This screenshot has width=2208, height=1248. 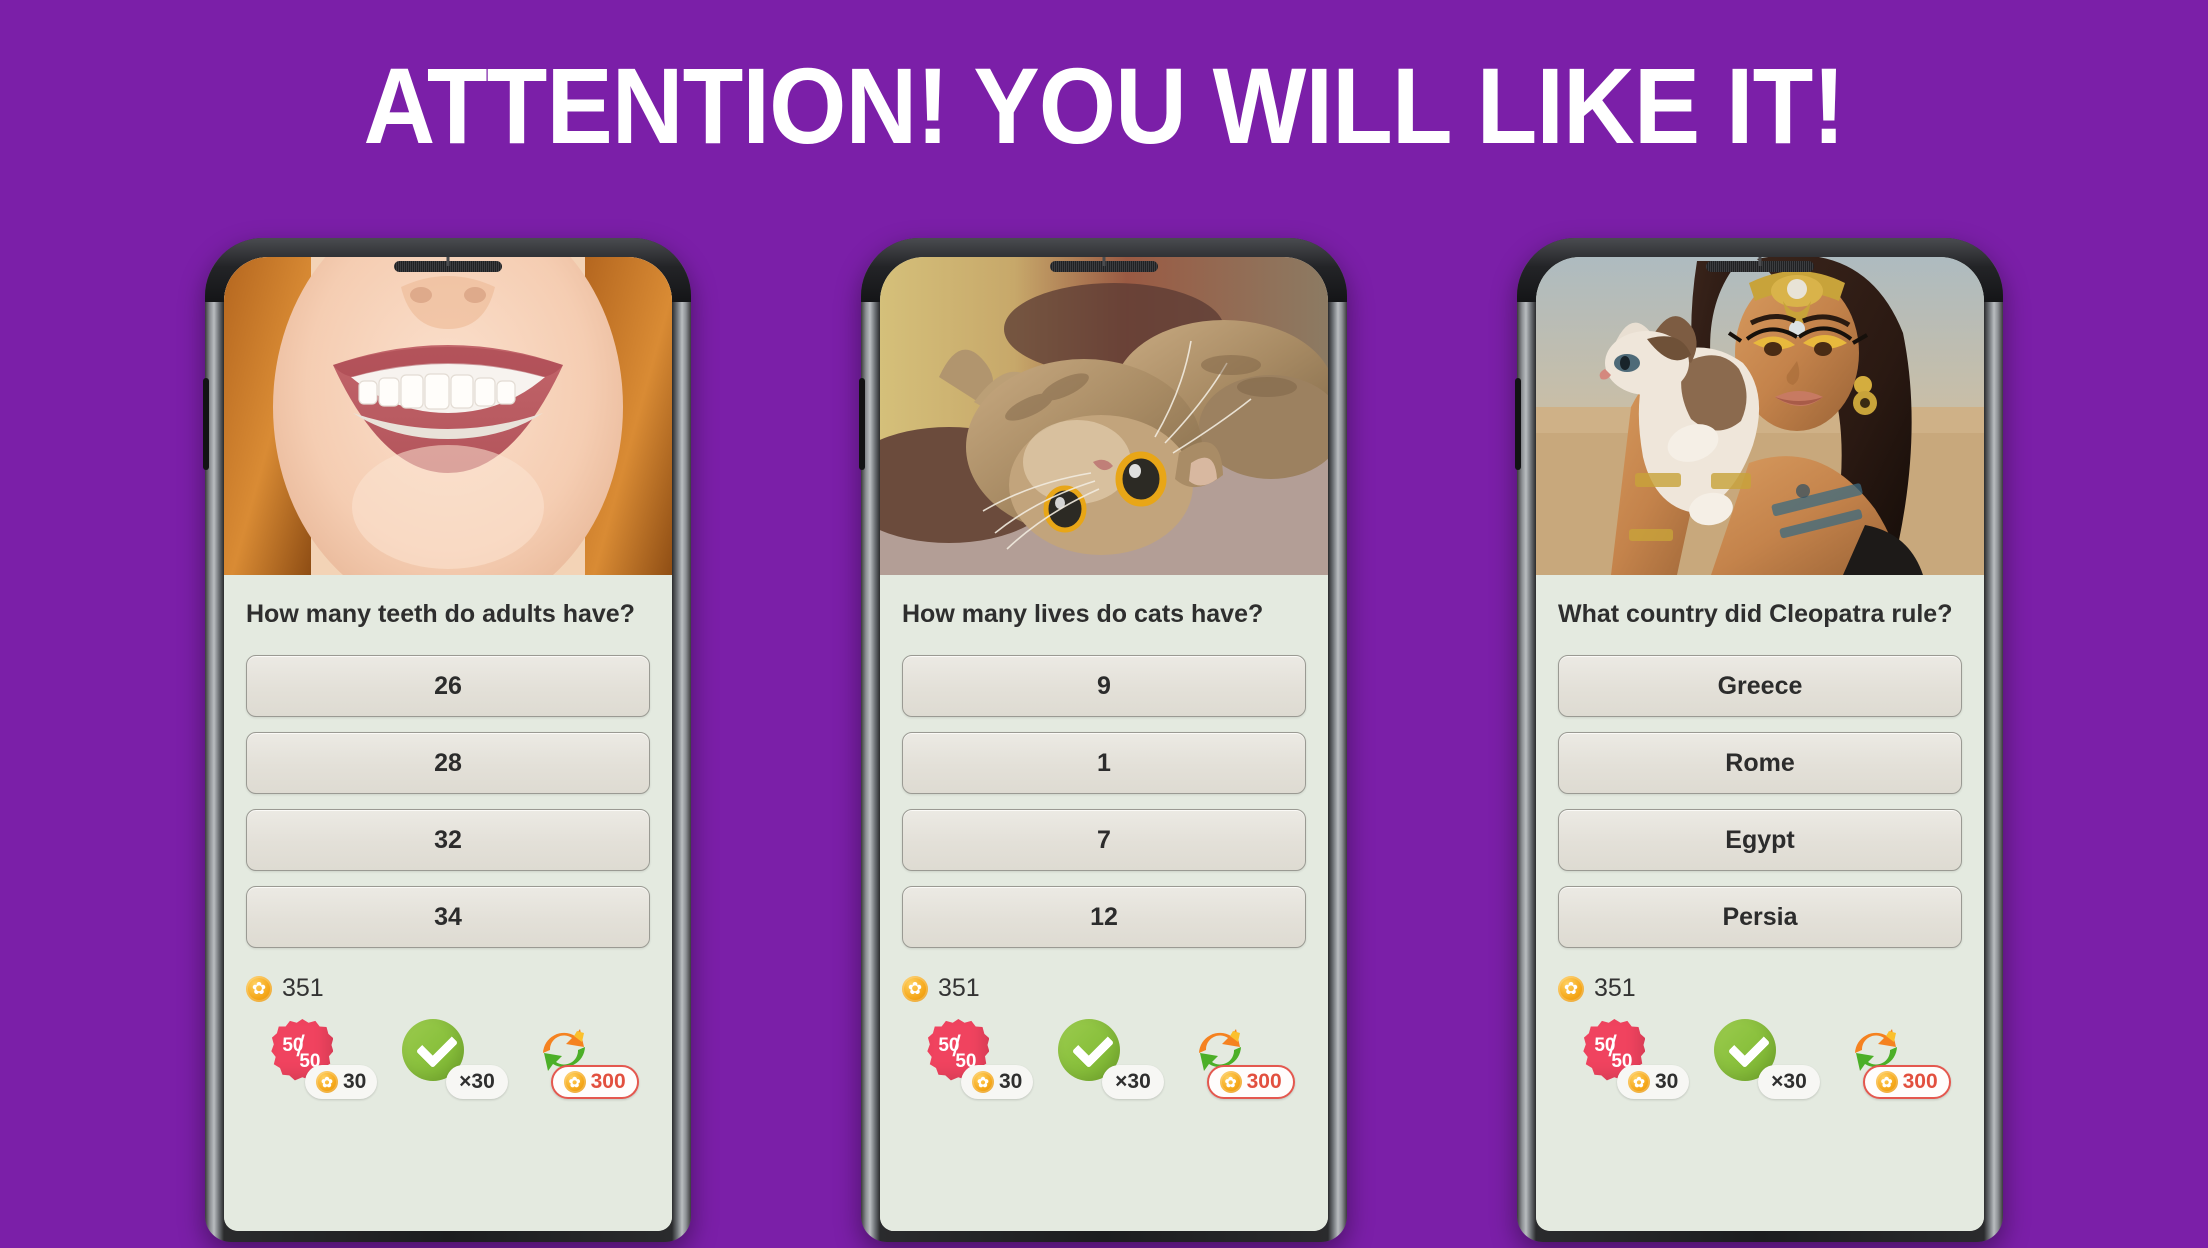 I want to click on question-text: What country did Cleopatra rule?, so click(x=1755, y=614).